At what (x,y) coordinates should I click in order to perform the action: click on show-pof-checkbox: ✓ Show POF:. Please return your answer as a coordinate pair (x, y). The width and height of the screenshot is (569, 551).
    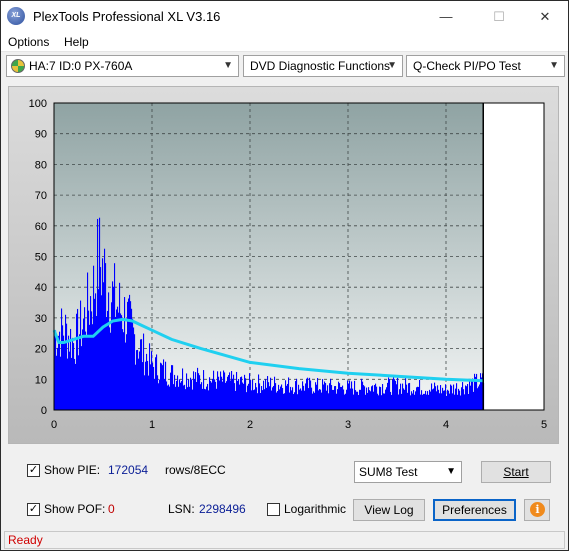
    Looking at the image, I should click on (66, 509).